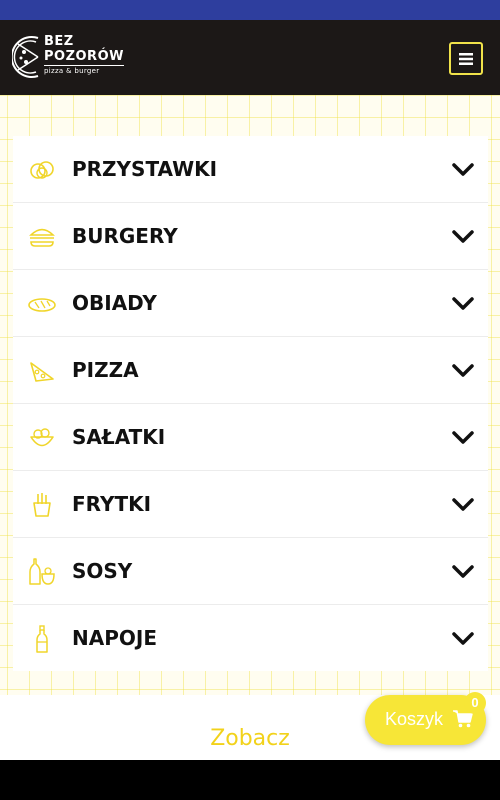 The image size is (500, 800). What do you see at coordinates (475, 703) in the screenshot?
I see `cart-count-badge: 0` at bounding box center [475, 703].